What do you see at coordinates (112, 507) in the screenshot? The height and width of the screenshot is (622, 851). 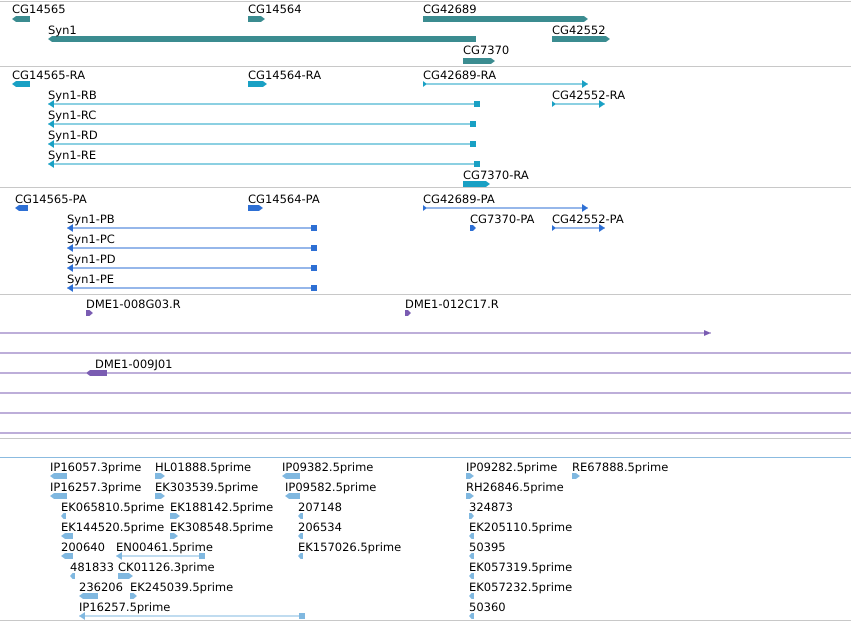 I see `feature-label: EK065810.5prime` at bounding box center [112, 507].